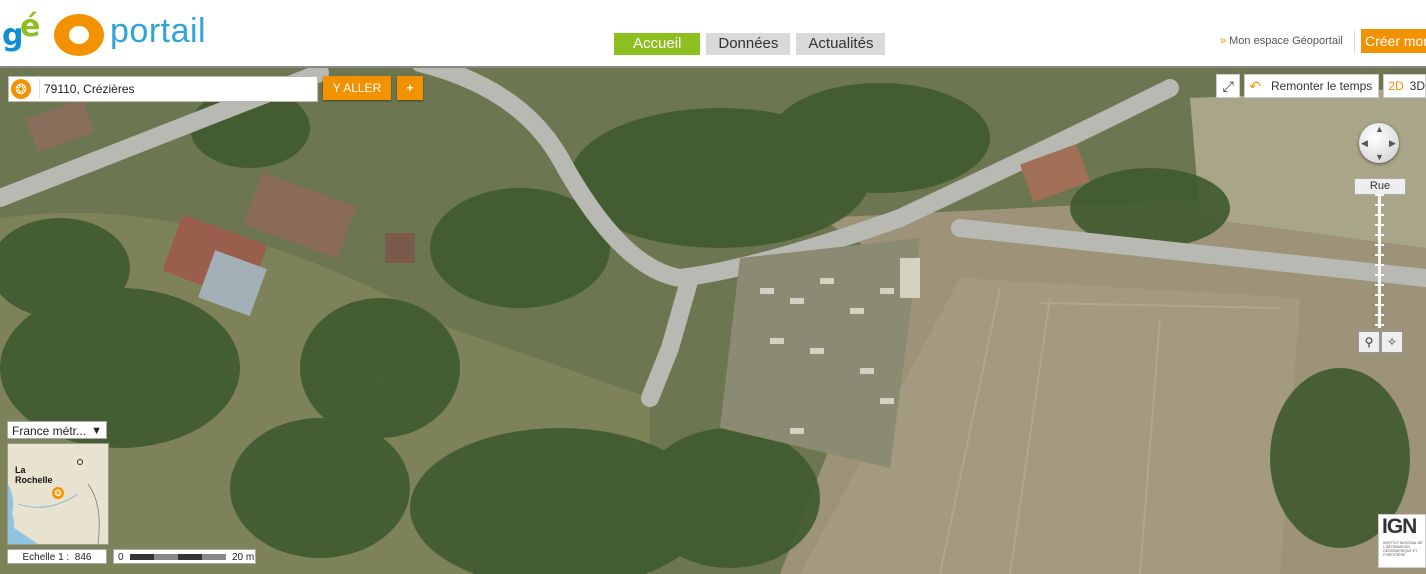  What do you see at coordinates (1392, 143) in the screenshot?
I see `pan-right-icon: ▶` at bounding box center [1392, 143].